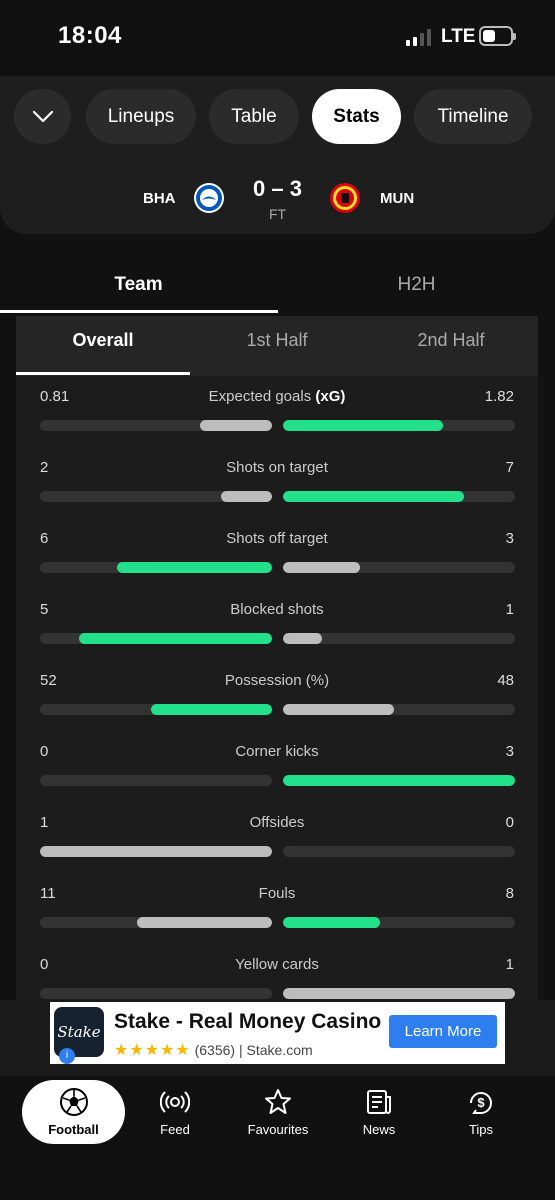 The height and width of the screenshot is (1200, 555). Describe the element at coordinates (141, 116) in the screenshot. I see `tab-lineups: Lineups` at that location.